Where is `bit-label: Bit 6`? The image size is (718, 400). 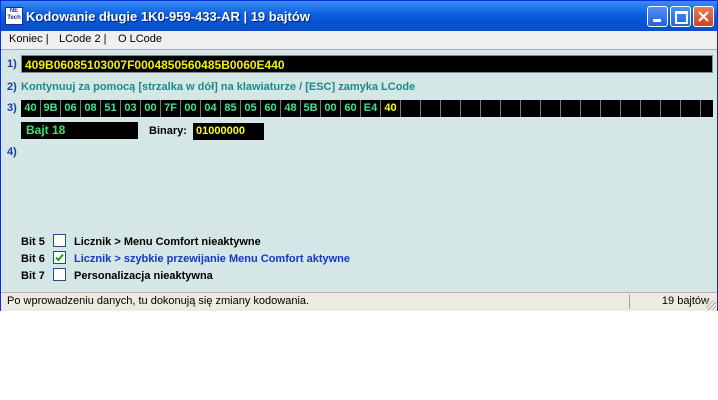 bit-label: Bit 6 is located at coordinates (33, 259).